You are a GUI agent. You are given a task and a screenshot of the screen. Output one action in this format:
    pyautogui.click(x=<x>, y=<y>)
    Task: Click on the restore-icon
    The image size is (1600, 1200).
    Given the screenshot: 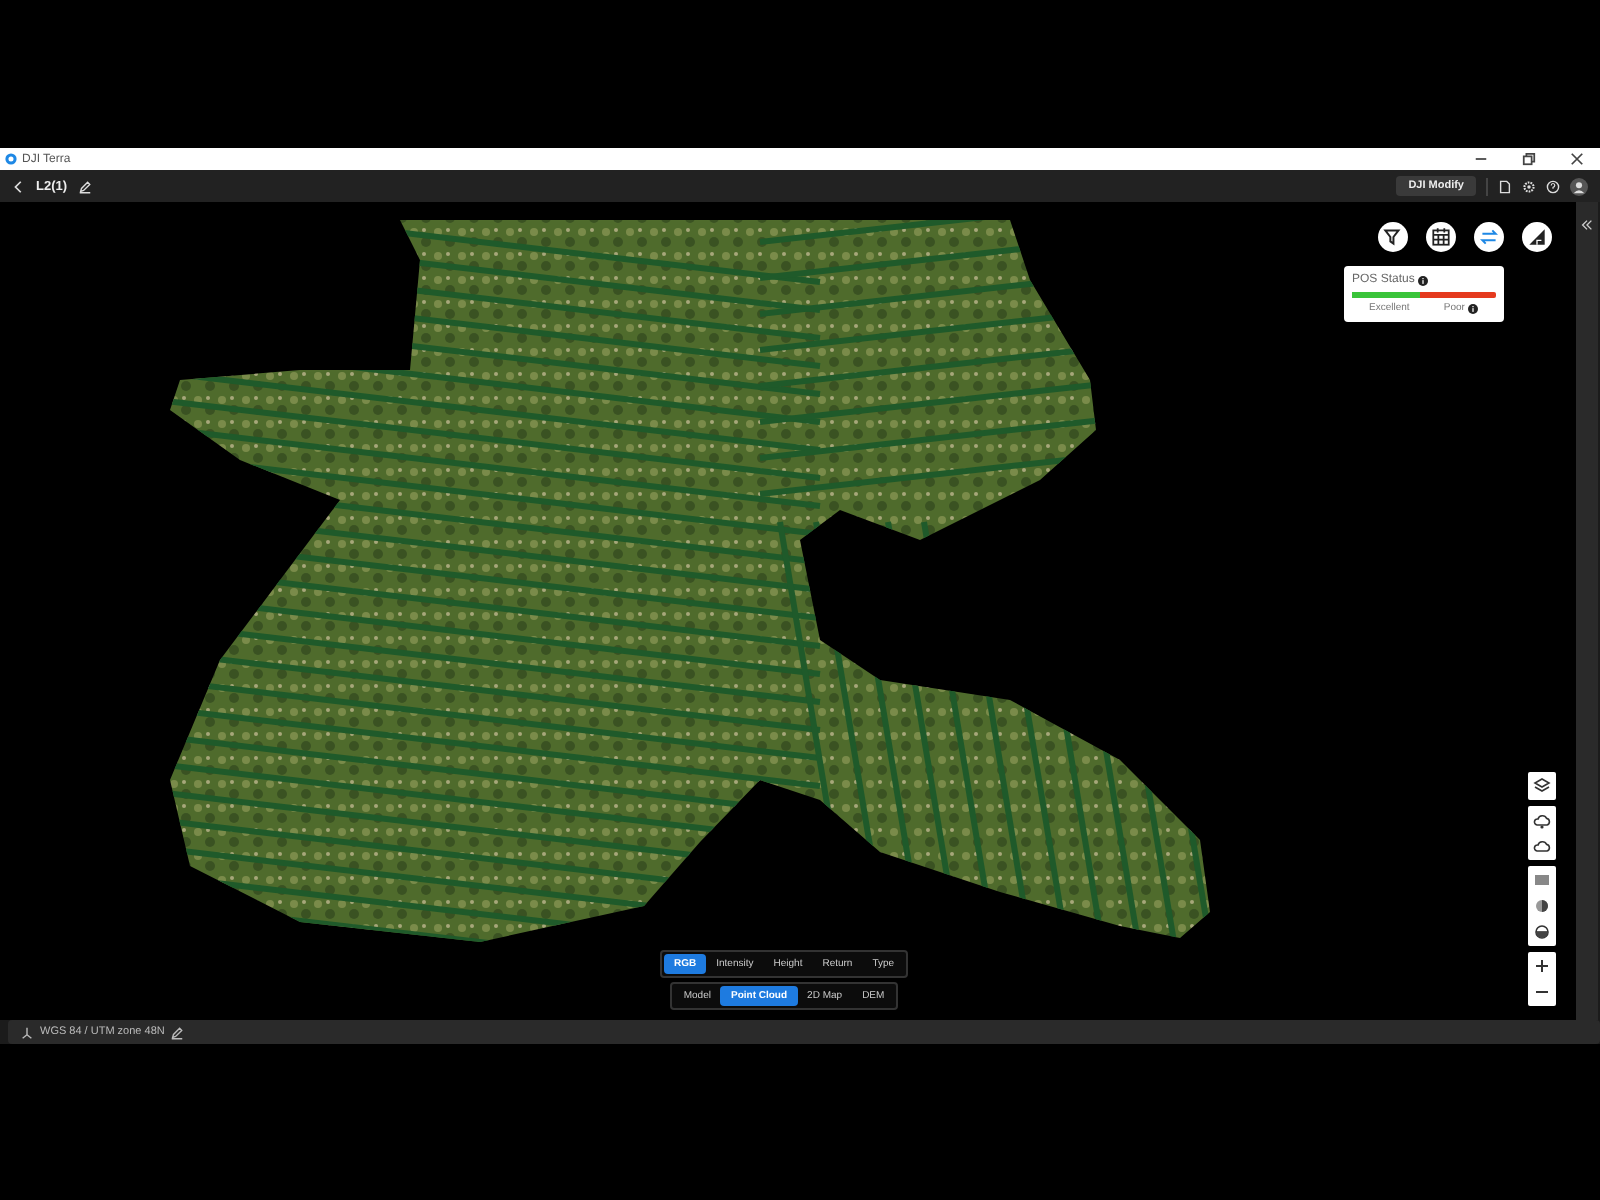 What is the action you would take?
    pyautogui.click(x=1529, y=159)
    